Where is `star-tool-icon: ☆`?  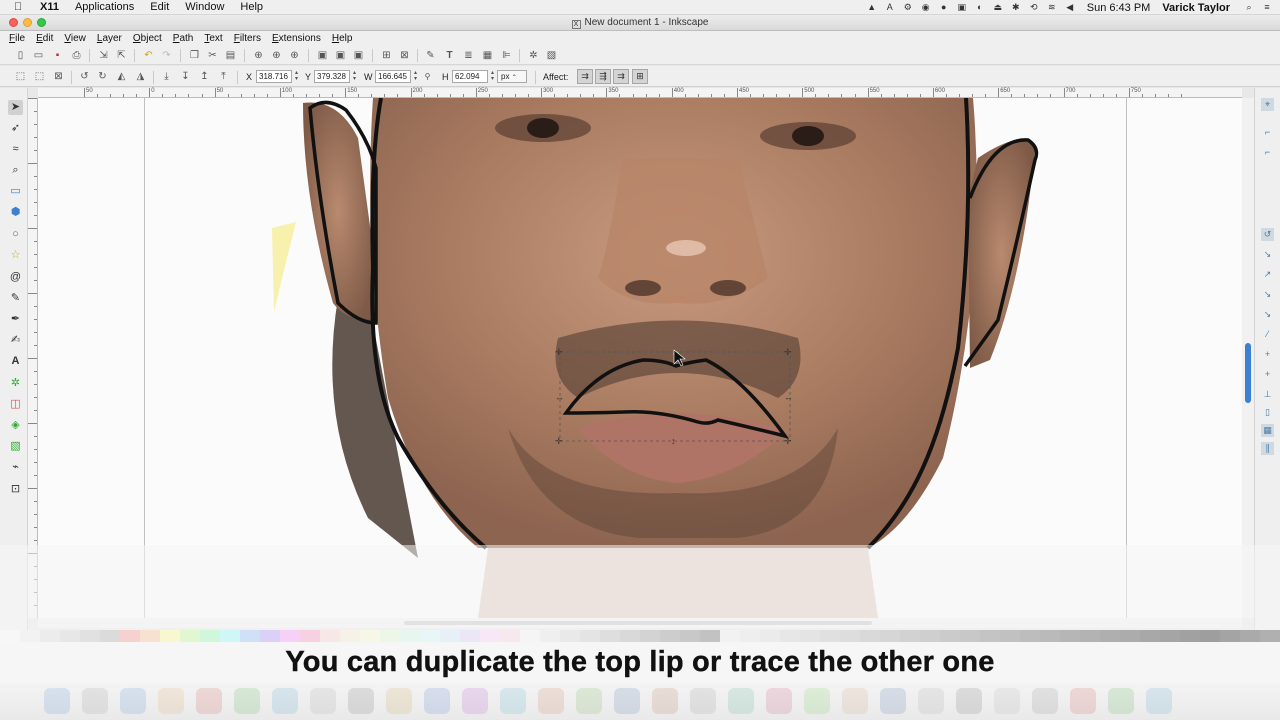 star-tool-icon: ☆ is located at coordinates (15, 255).